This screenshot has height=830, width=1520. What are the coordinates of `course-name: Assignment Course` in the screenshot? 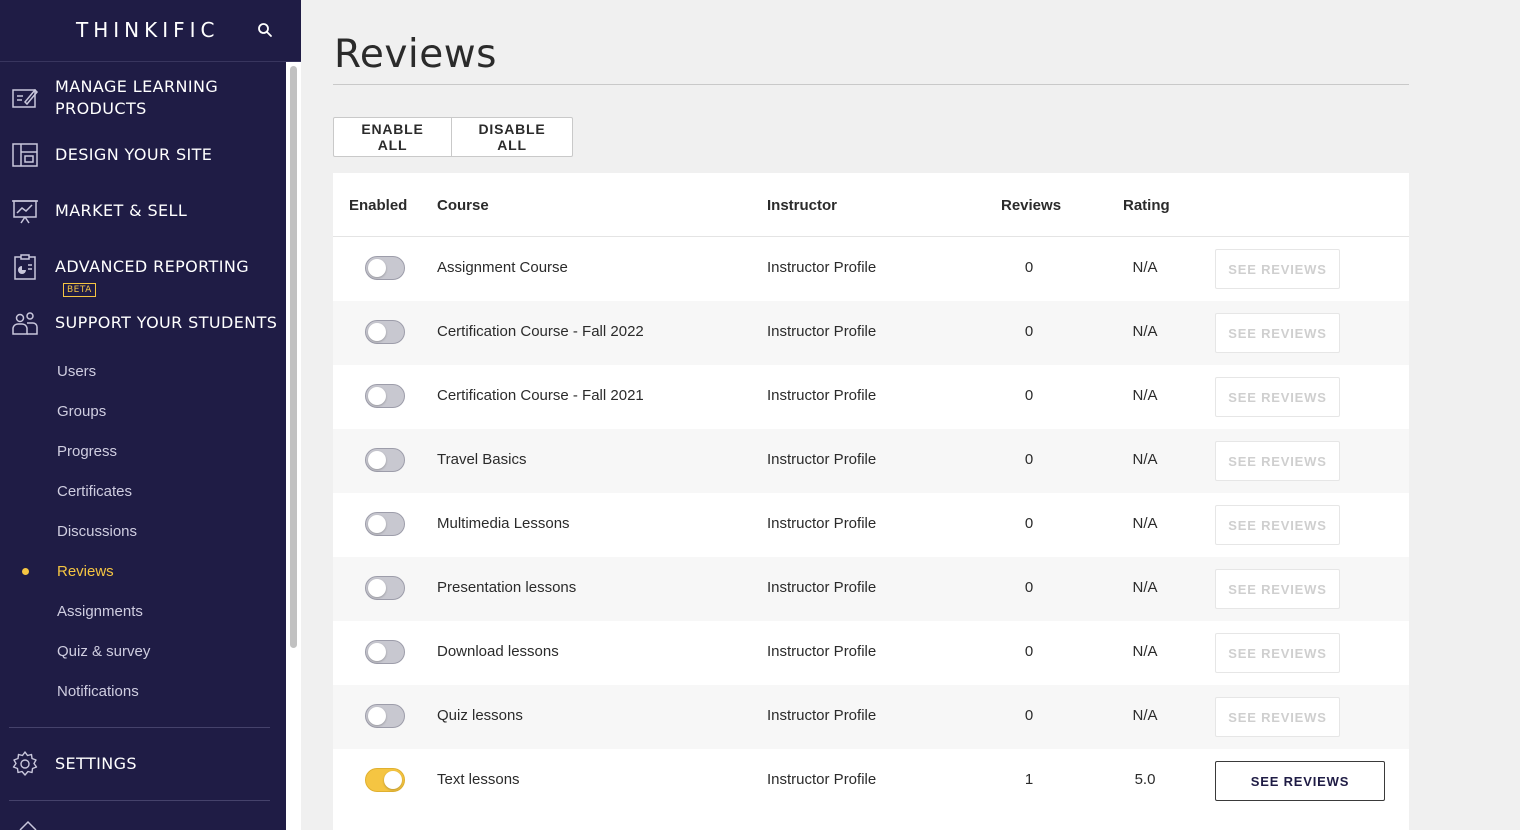 It's located at (502, 267).